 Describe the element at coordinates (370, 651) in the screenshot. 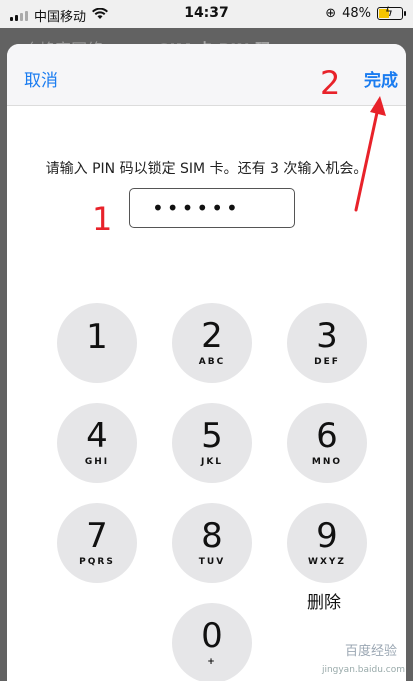

I see `watermark-logo: 百度经验` at that location.